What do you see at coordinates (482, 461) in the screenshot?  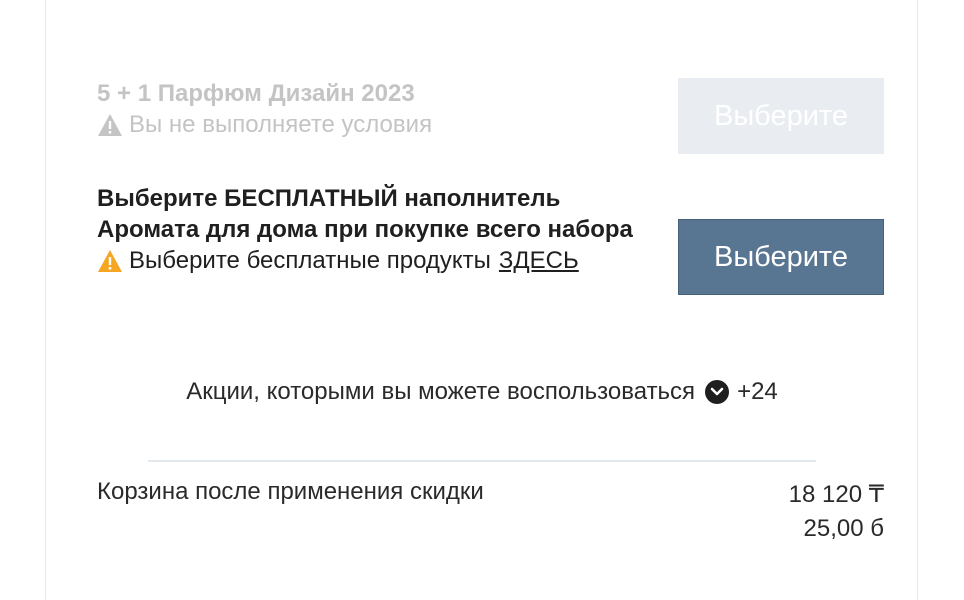 I see `divider` at bounding box center [482, 461].